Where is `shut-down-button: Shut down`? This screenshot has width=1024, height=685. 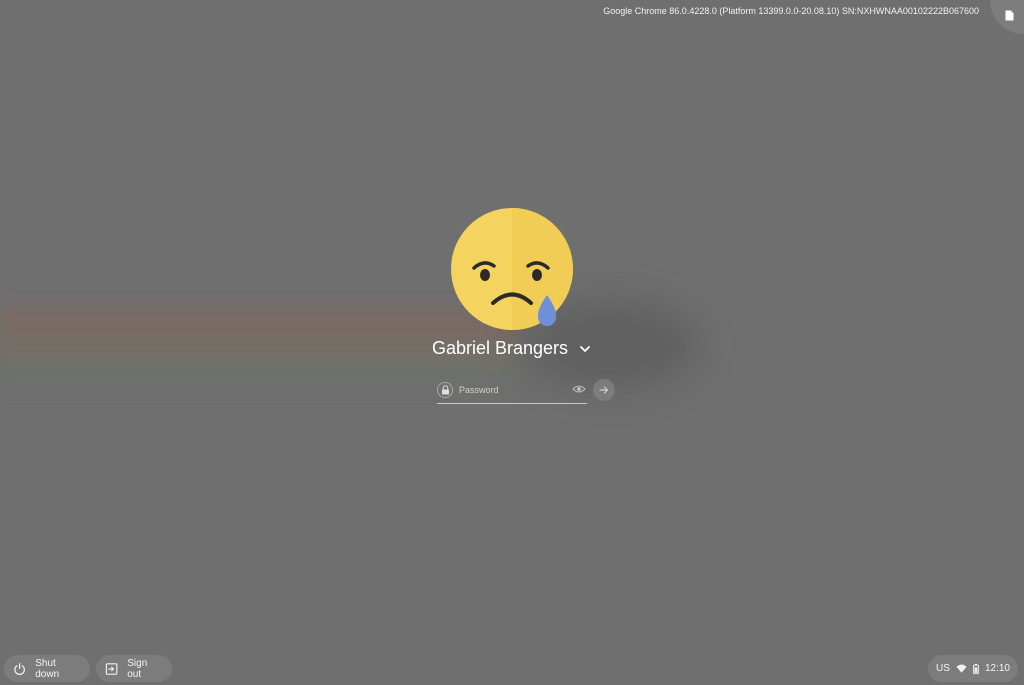 shut-down-button: Shut down is located at coordinates (47, 668).